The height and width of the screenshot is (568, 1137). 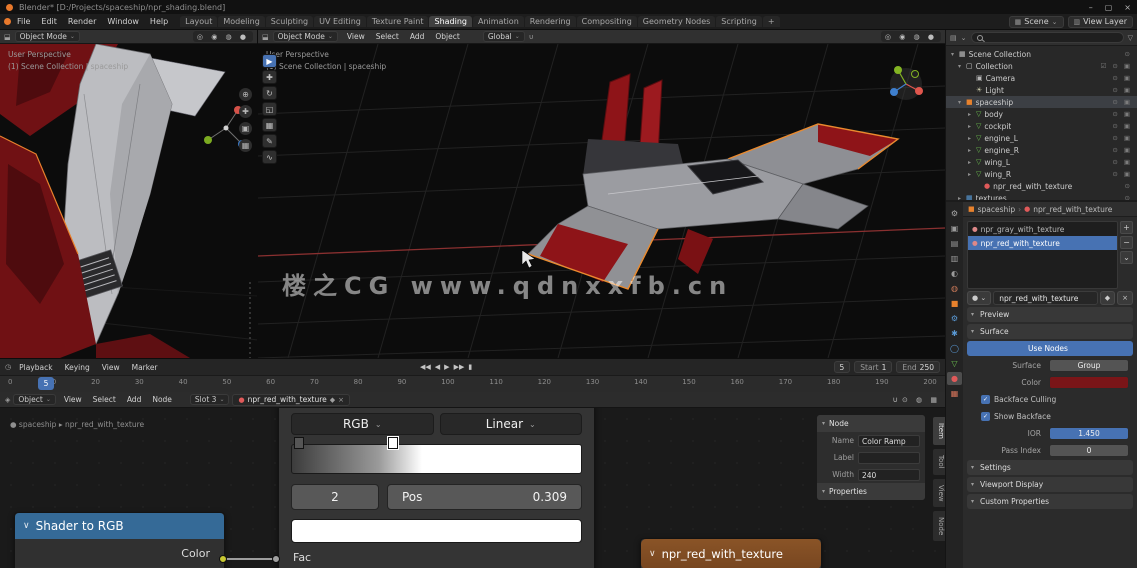 What do you see at coordinates (7, 37) in the screenshot?
I see `editor-type-icon: ⬓` at bounding box center [7, 37].